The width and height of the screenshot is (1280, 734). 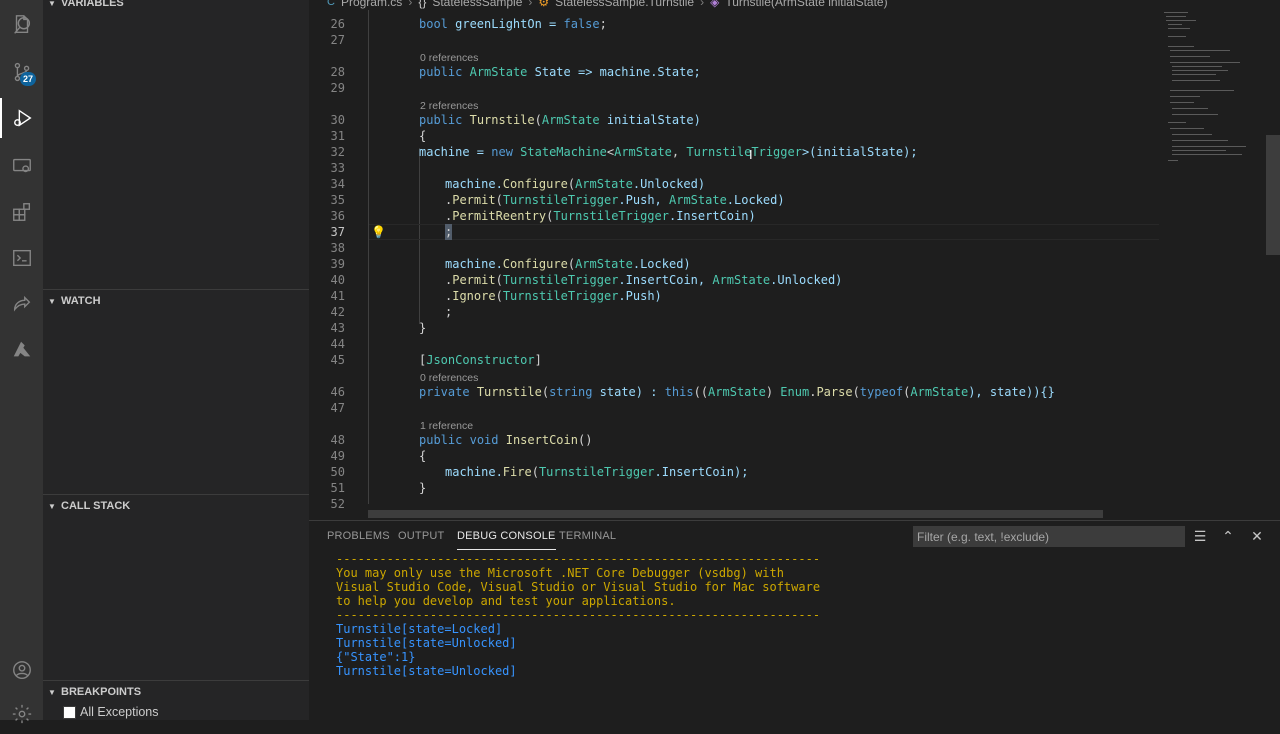 What do you see at coordinates (119, 712) in the screenshot?
I see `breakpoint-label: All Exceptions` at bounding box center [119, 712].